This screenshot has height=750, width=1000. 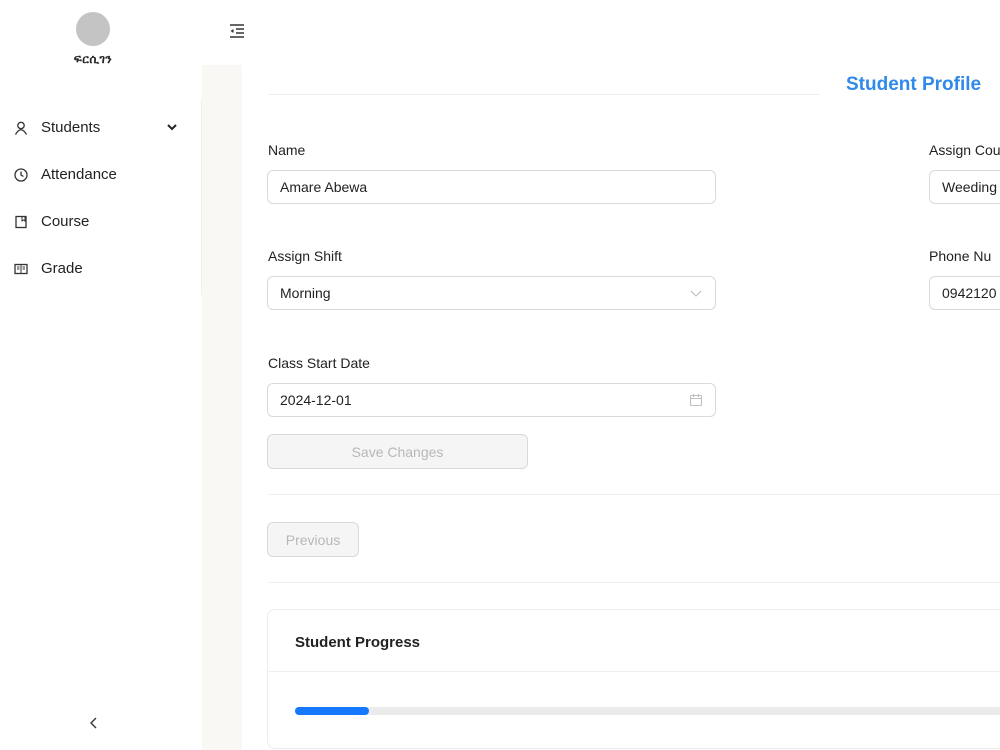 I want to click on chevron-left-icon, so click(x=93, y=723).